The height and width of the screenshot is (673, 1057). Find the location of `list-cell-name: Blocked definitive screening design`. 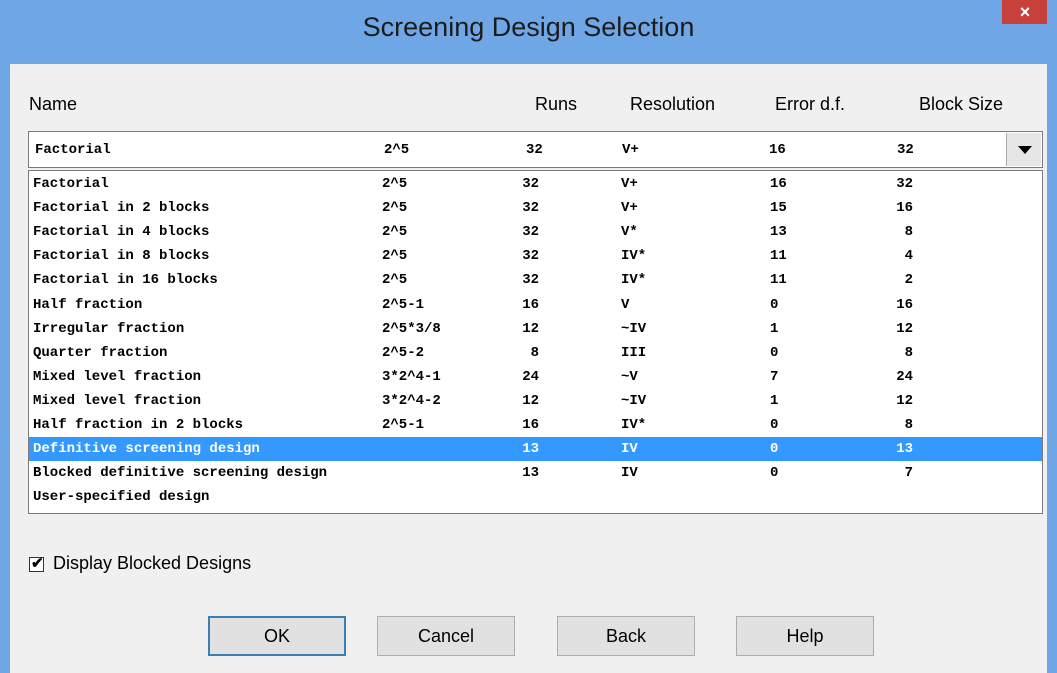

list-cell-name: Blocked definitive screening design is located at coordinates (180, 473).